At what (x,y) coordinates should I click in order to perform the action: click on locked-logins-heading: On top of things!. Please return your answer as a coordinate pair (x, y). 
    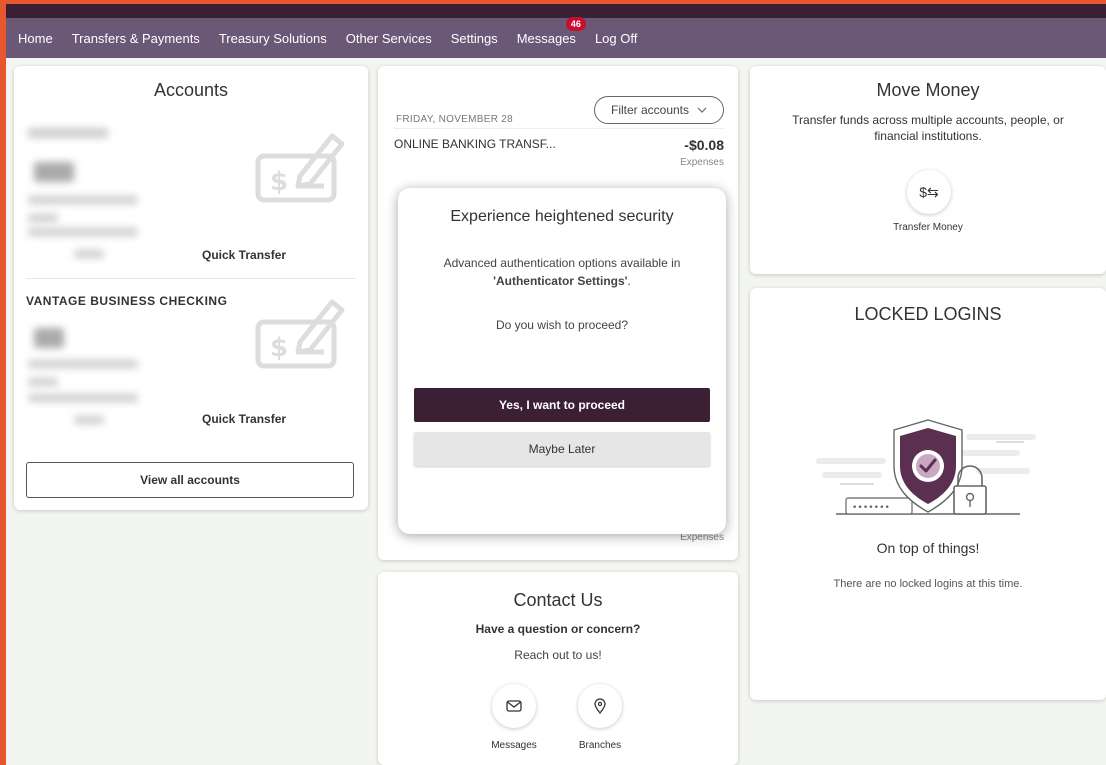
    Looking at the image, I should click on (928, 548).